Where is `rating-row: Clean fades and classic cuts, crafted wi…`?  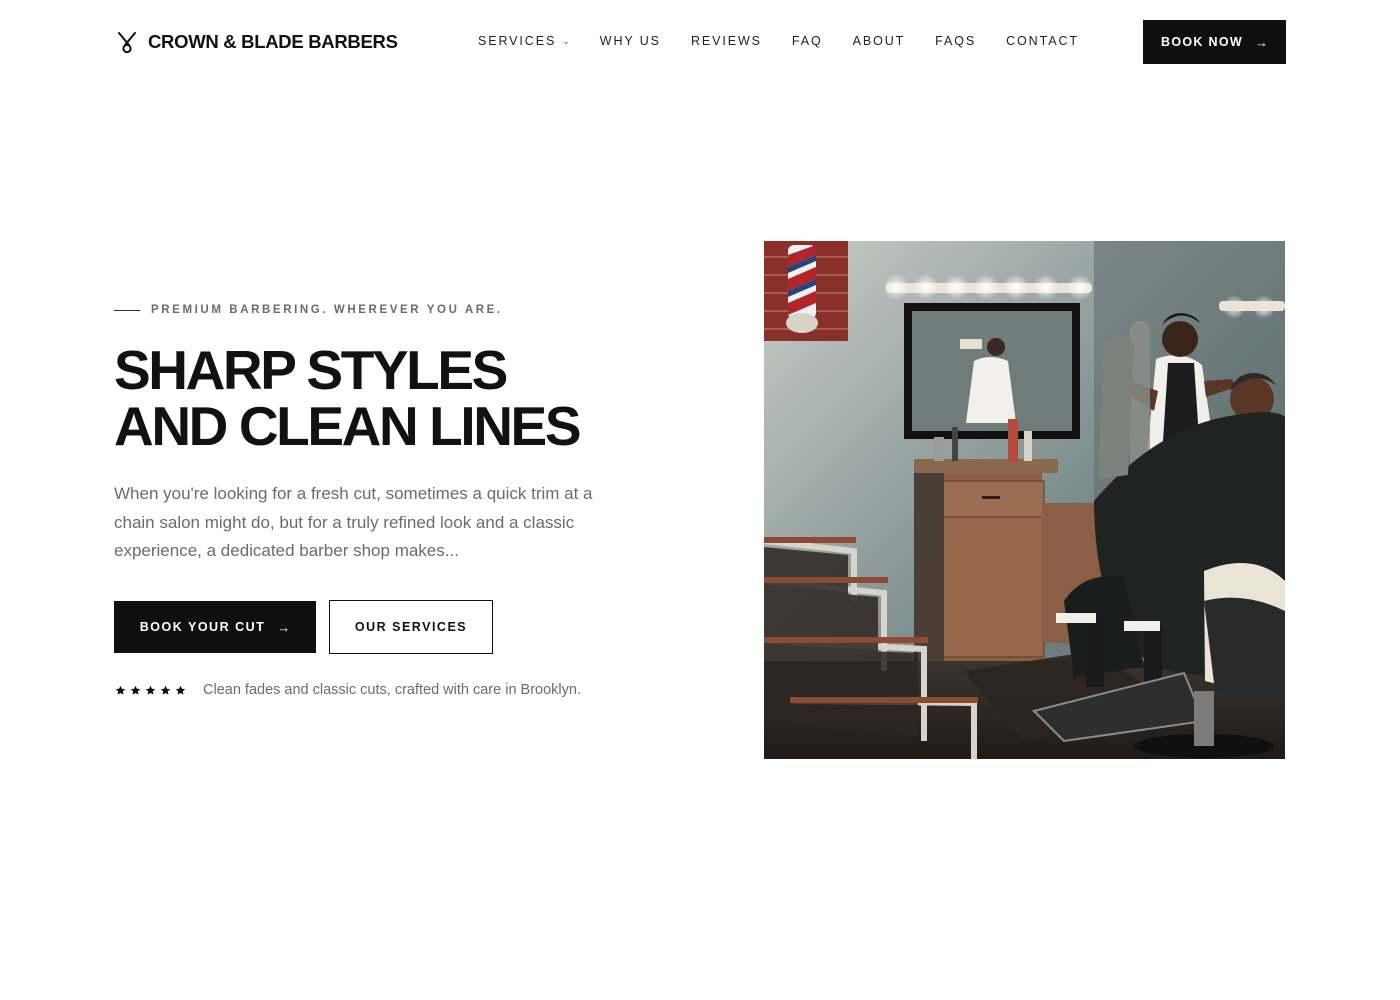 rating-row: Clean fades and classic cuts, crafted wi… is located at coordinates (348, 690).